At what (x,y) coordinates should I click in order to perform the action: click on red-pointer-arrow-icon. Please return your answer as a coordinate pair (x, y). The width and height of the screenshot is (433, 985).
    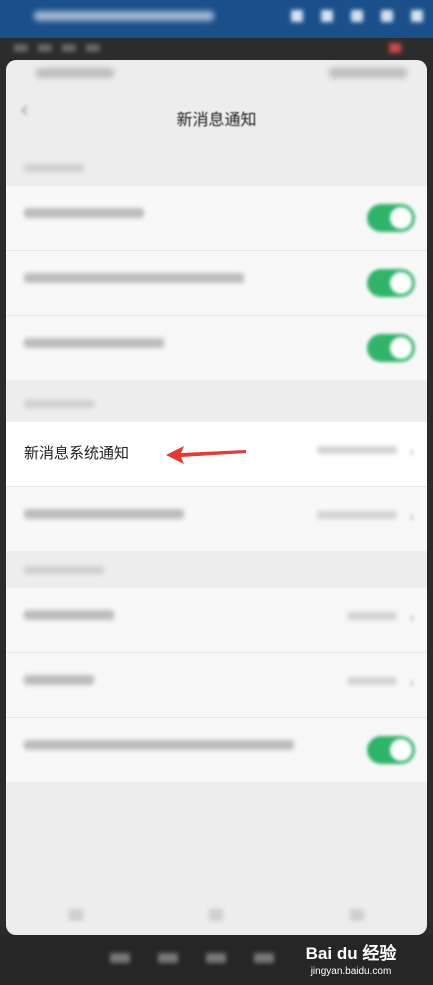
    Looking at the image, I should click on (206, 455).